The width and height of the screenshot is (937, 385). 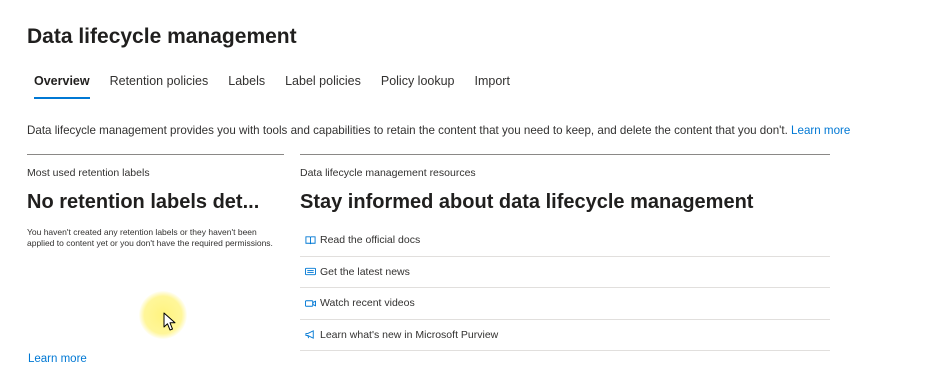 I want to click on resource-item-news: Get the latest news, so click(x=565, y=272).